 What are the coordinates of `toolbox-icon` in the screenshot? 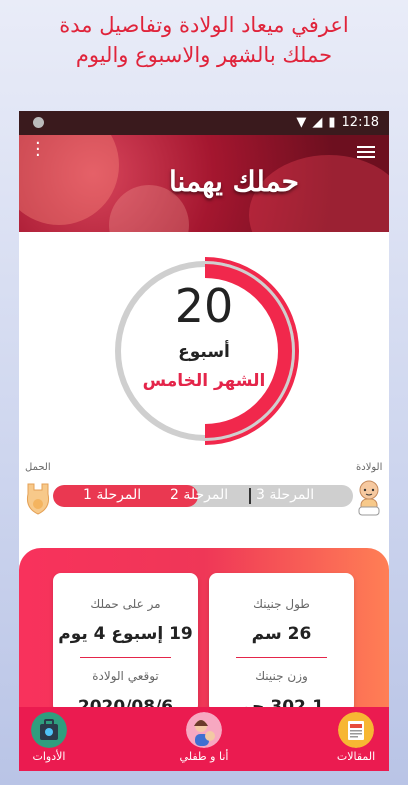 It's located at (49, 730).